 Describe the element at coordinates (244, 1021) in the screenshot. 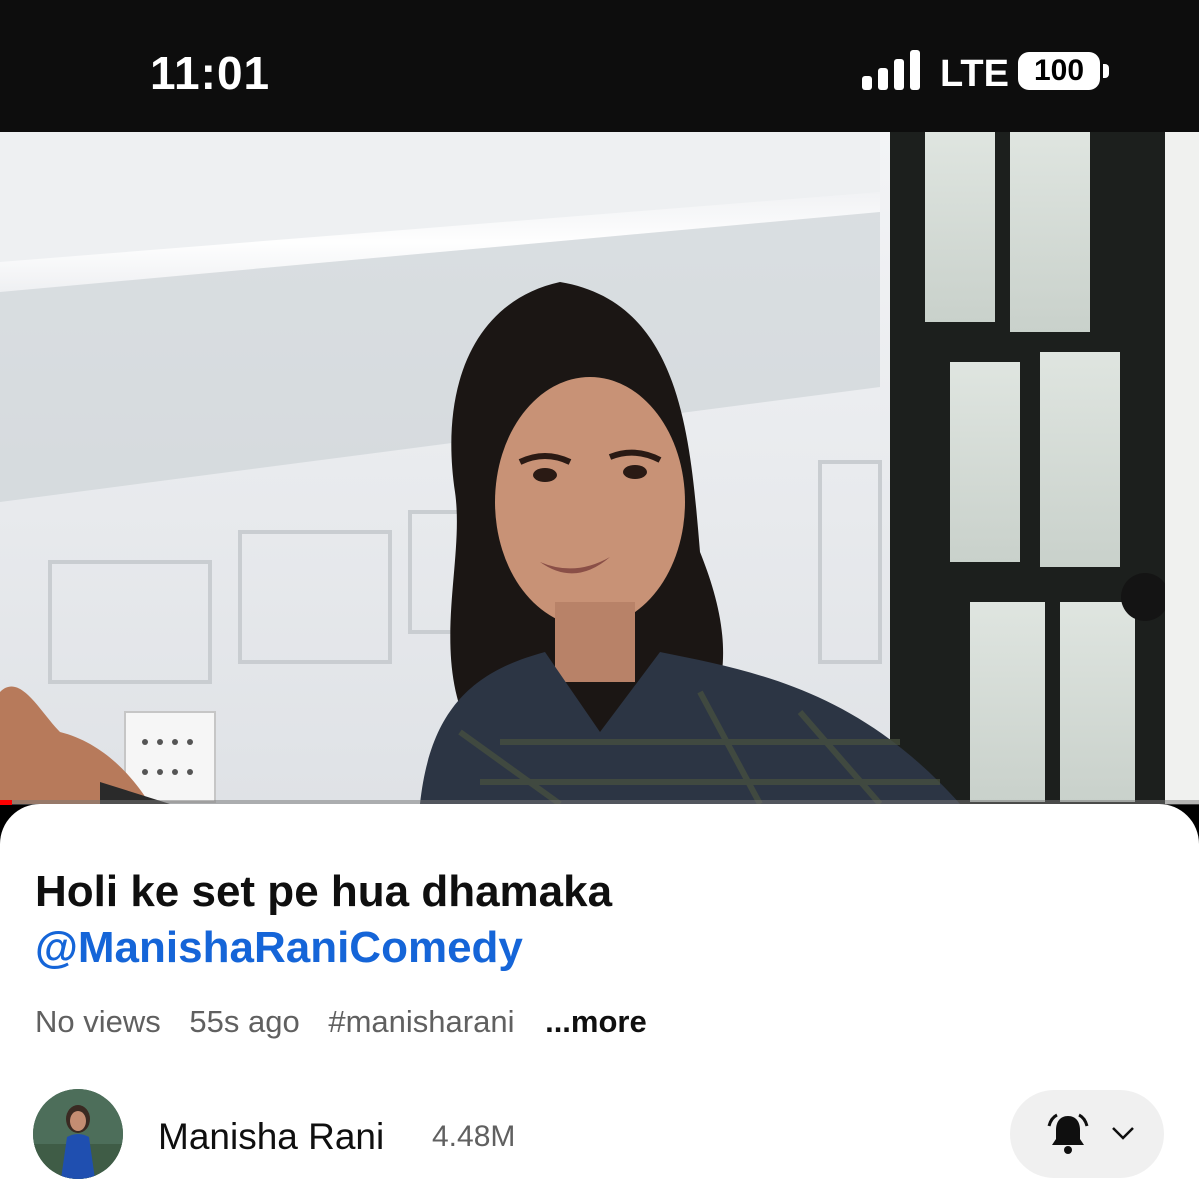

I see `upload-age: 55s ago` at that location.